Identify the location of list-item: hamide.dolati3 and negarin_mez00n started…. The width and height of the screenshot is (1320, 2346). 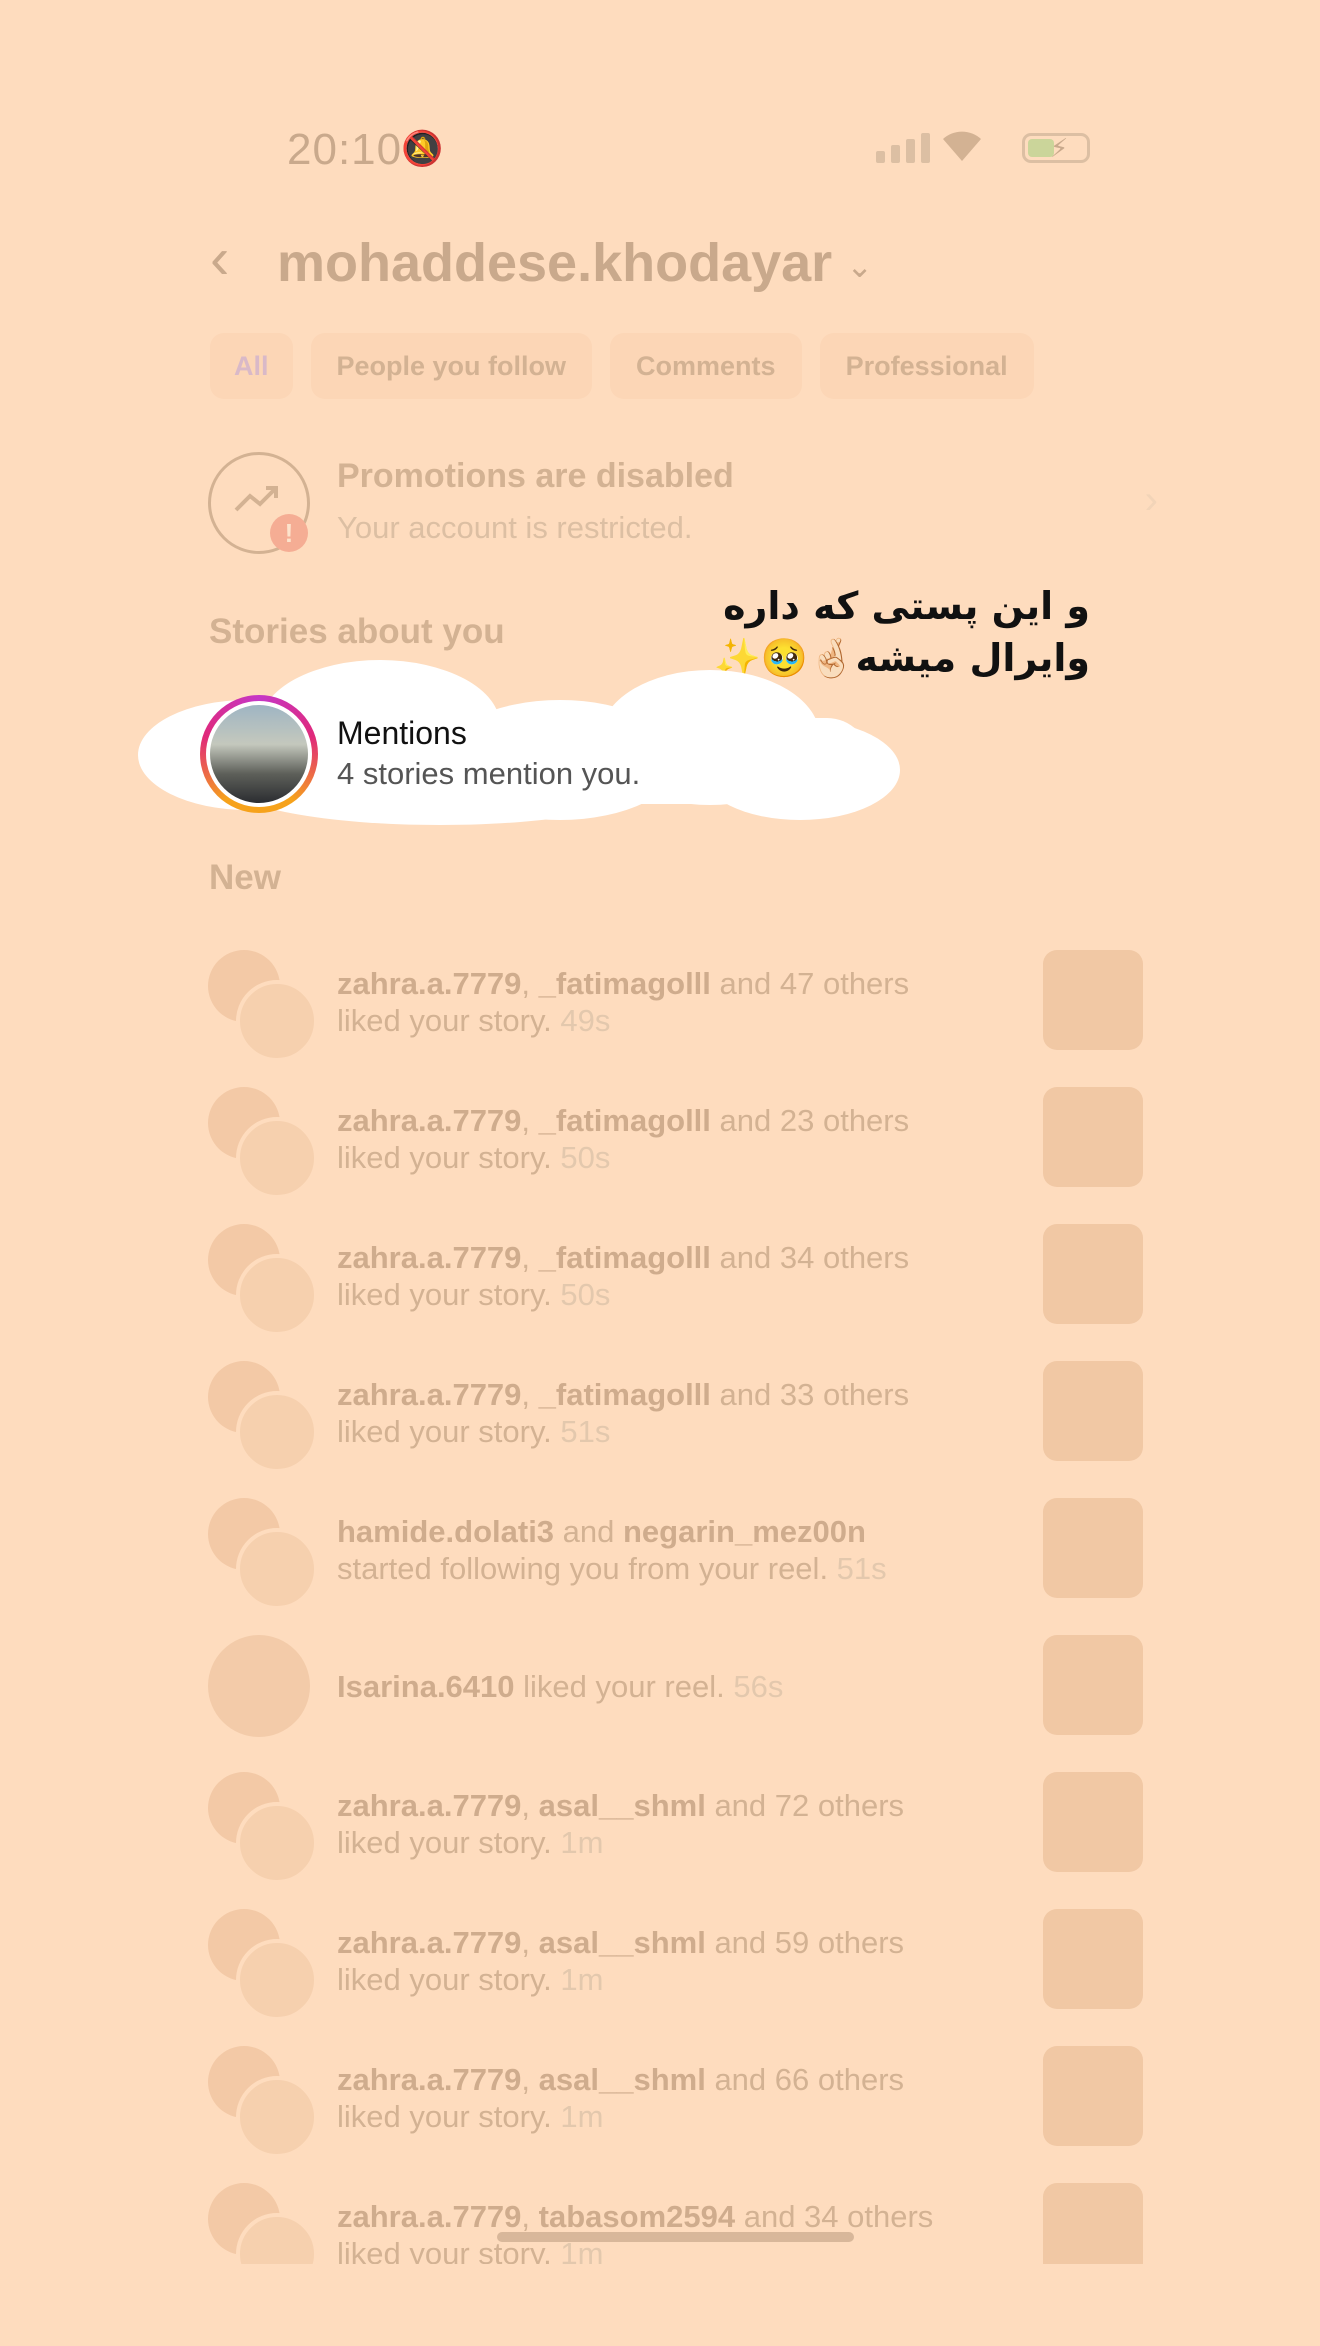
(675, 1554).